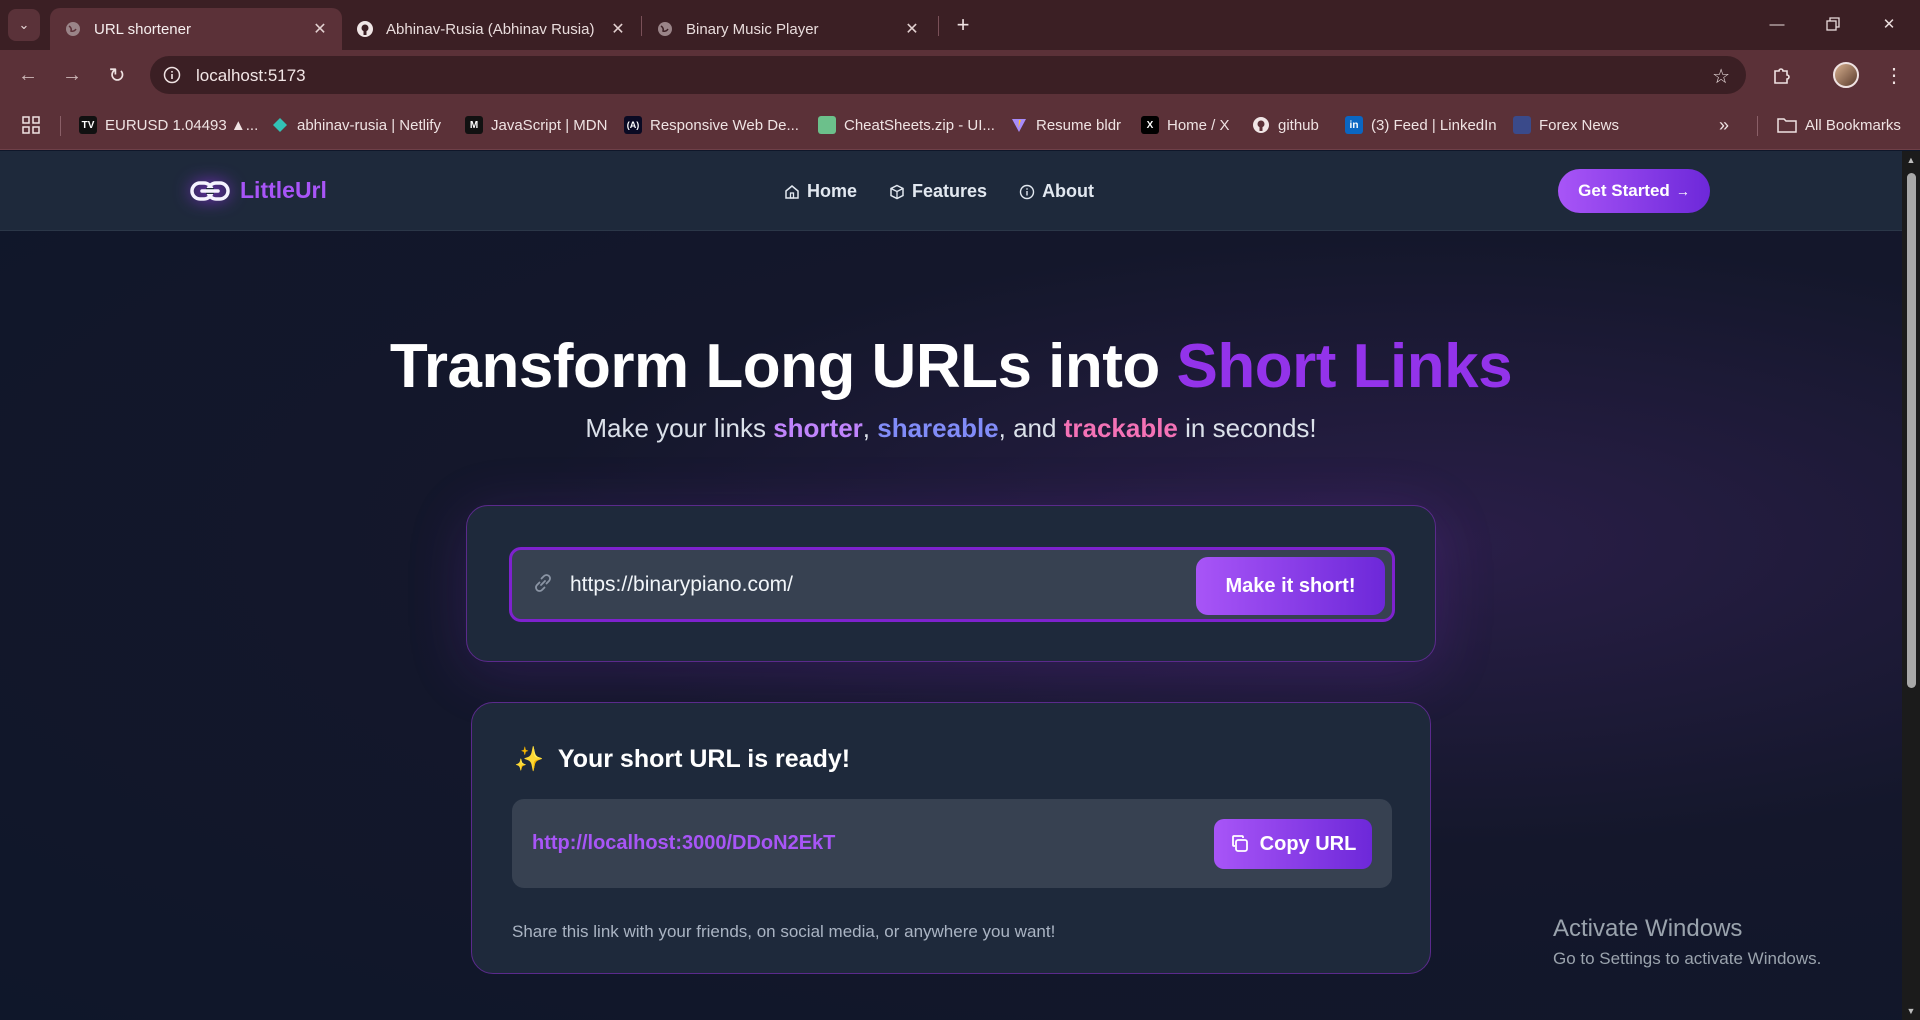 The image size is (1920, 1020). I want to click on site-info-icon, so click(172, 75).